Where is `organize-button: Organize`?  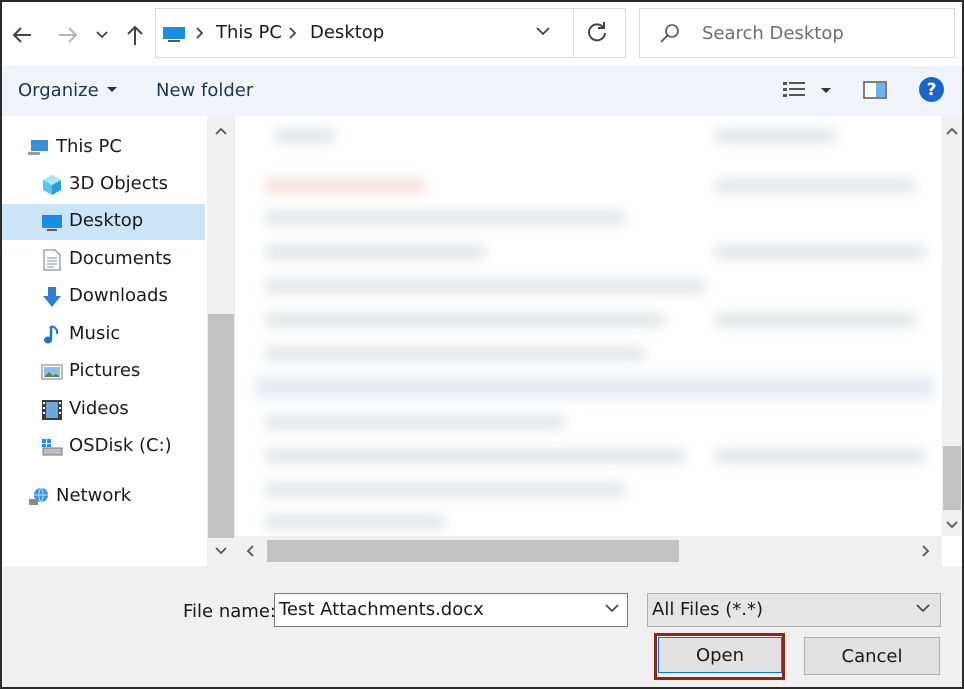
organize-button: Organize is located at coordinates (67, 90).